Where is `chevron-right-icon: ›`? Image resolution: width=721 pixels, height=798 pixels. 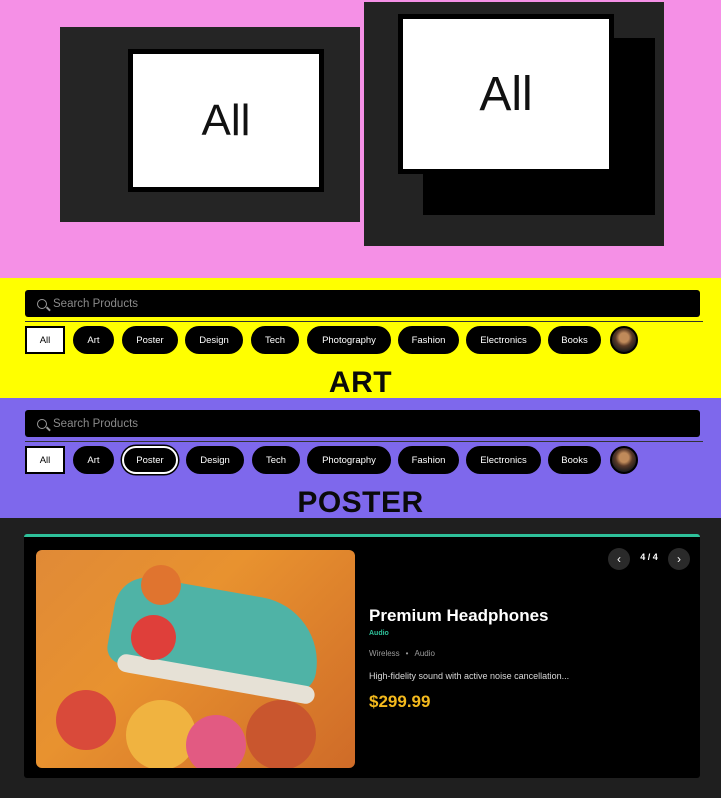 chevron-right-icon: › is located at coordinates (679, 559).